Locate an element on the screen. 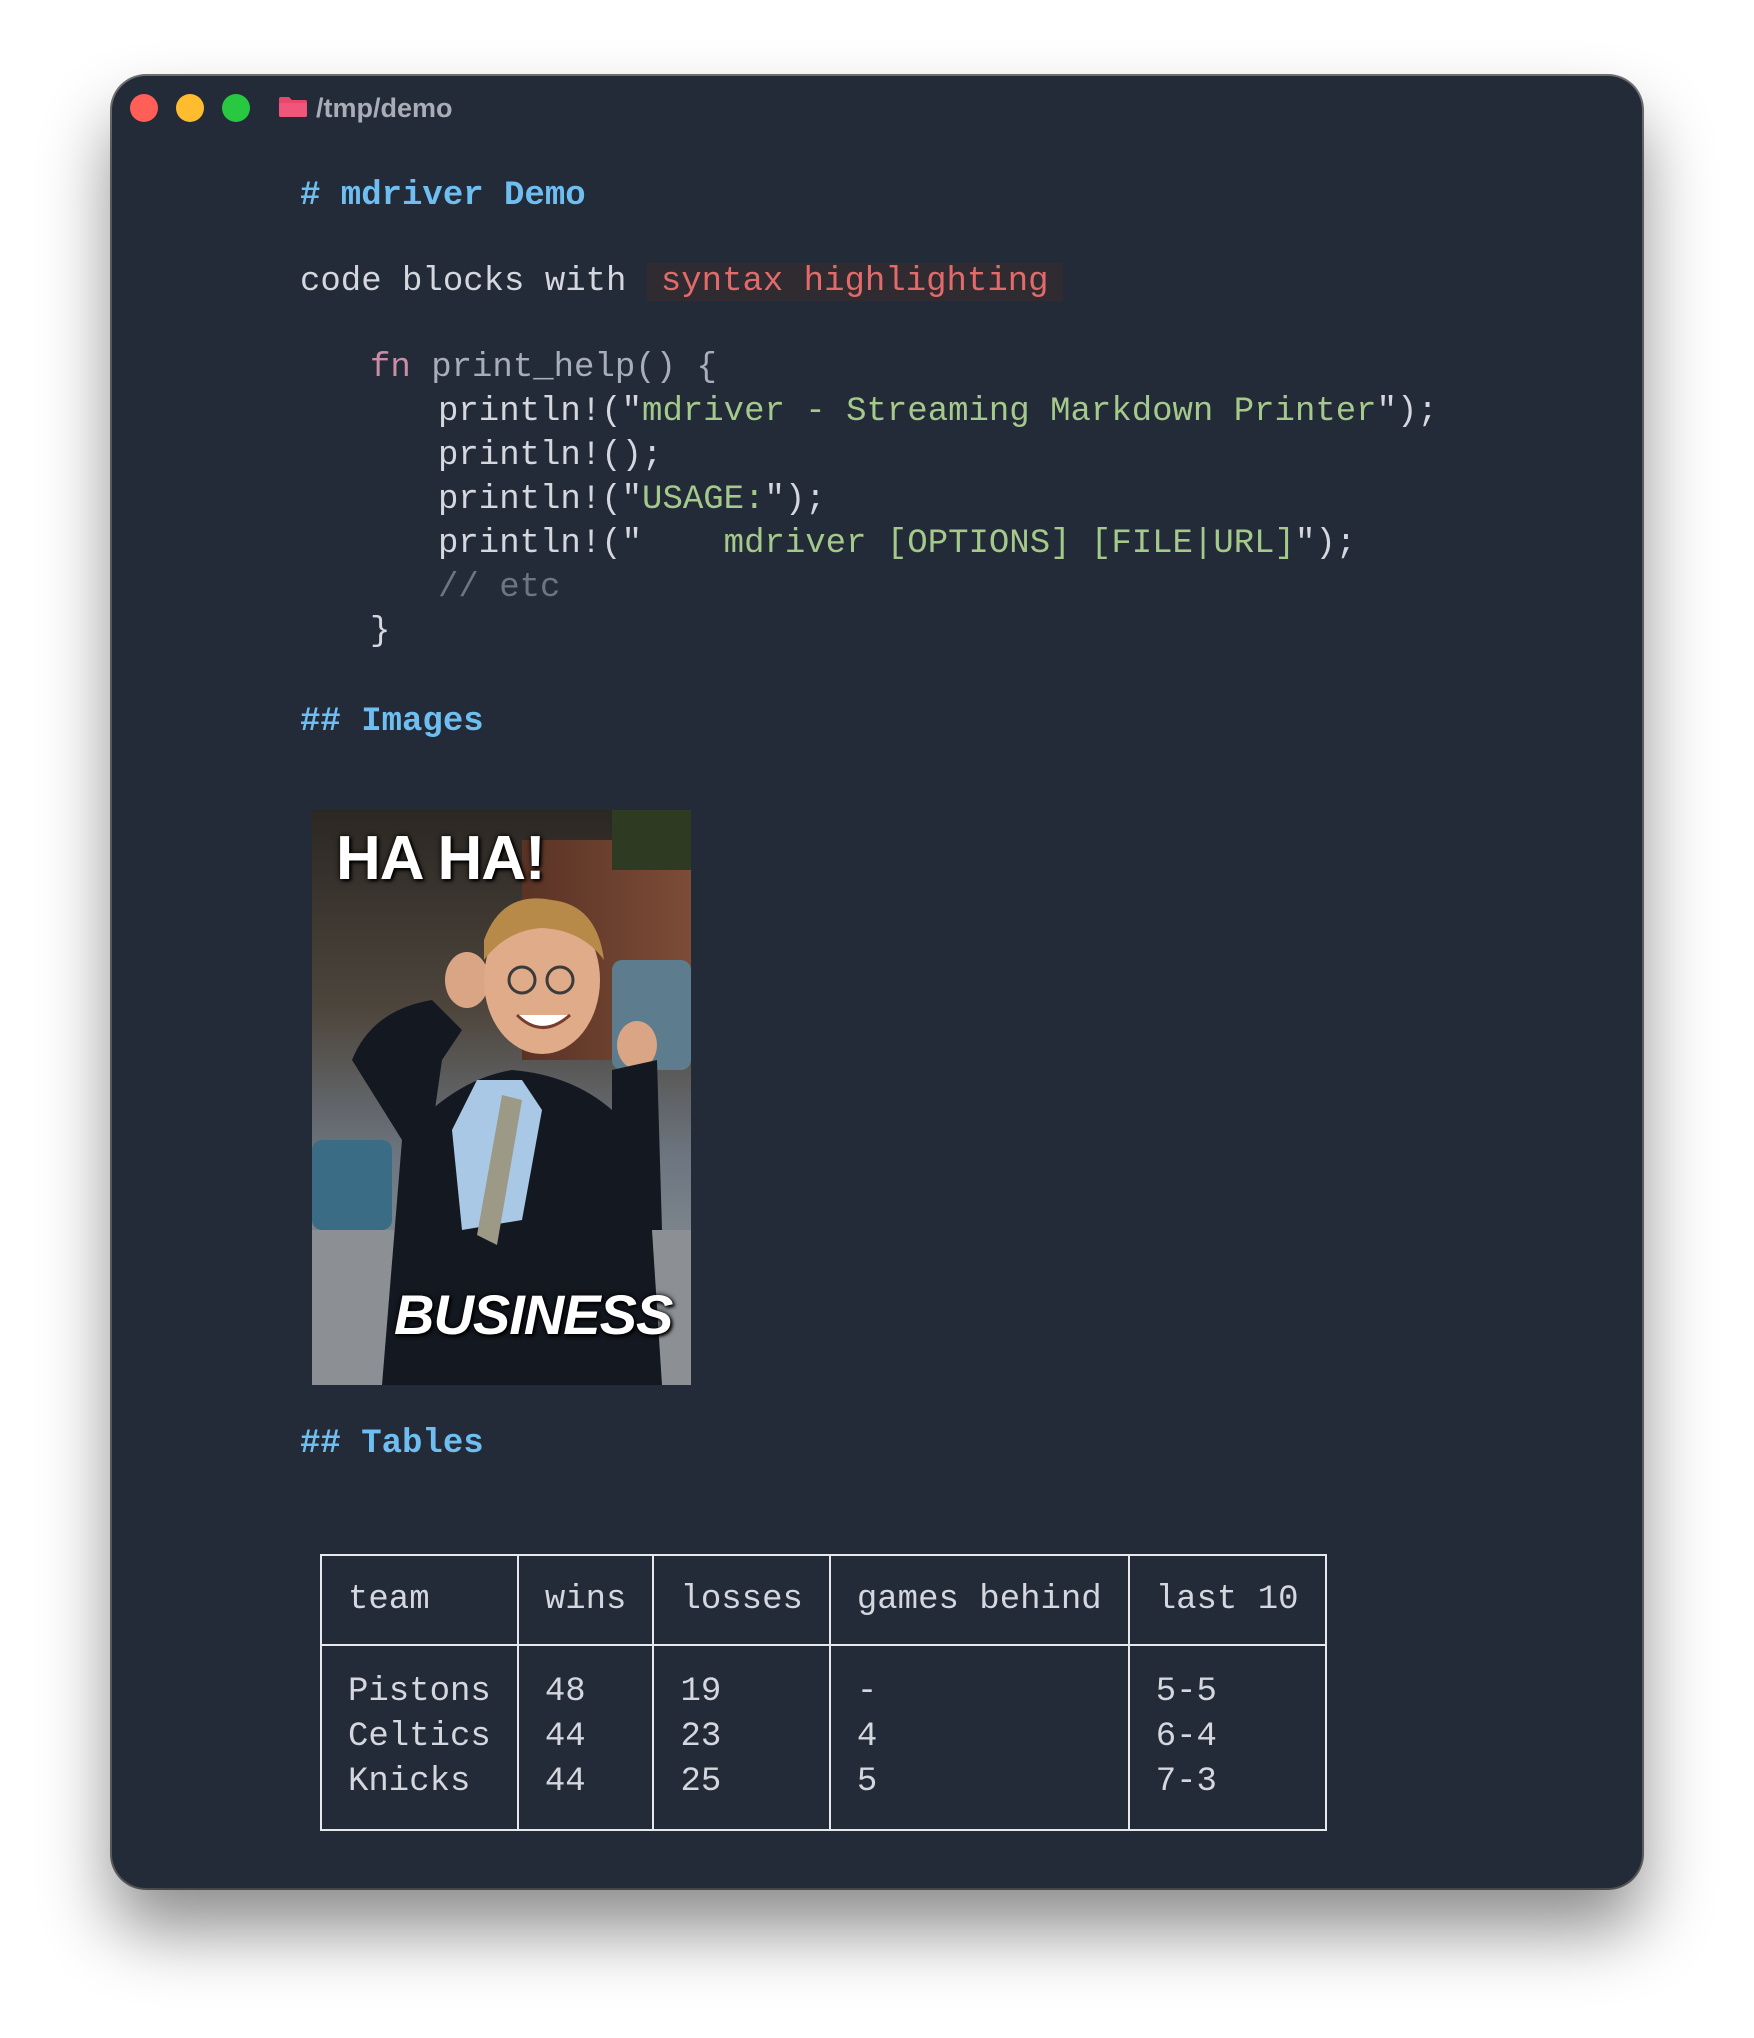 The image size is (1754, 2038). code-line-1: fn print_help() { is located at coordinates (543, 368).